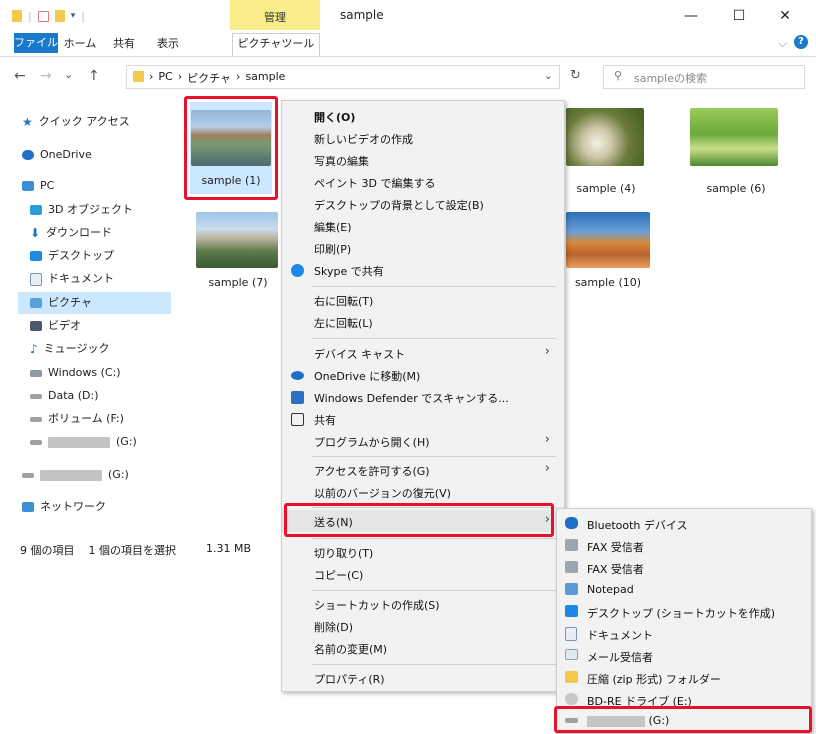  I want to click on network-icon, so click(28, 507).